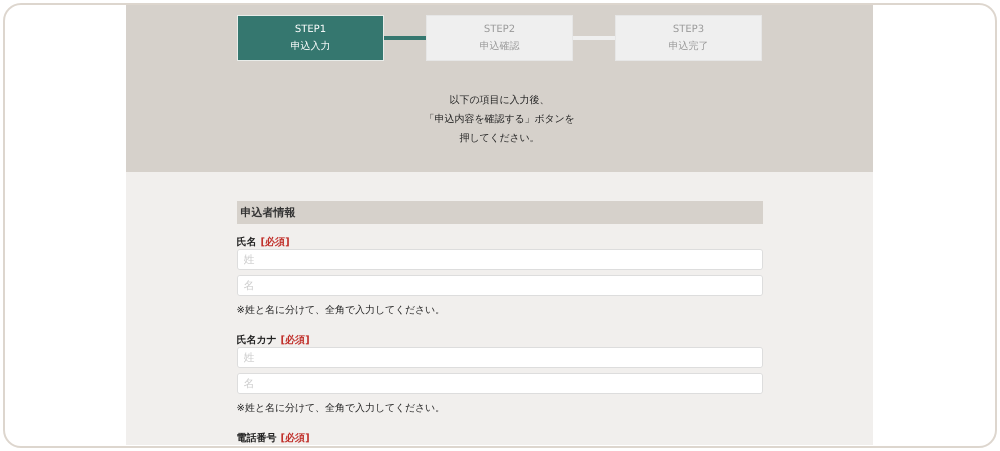  What do you see at coordinates (688, 38) in the screenshot?
I see `step-indicator: STEP3 申込完了` at bounding box center [688, 38].